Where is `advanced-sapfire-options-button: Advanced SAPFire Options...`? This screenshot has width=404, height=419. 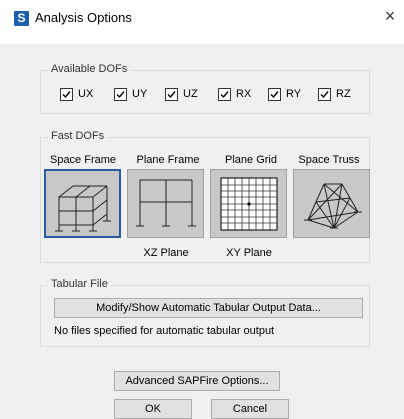 advanced-sapfire-options-button: Advanced SAPFire Options... is located at coordinates (197, 381).